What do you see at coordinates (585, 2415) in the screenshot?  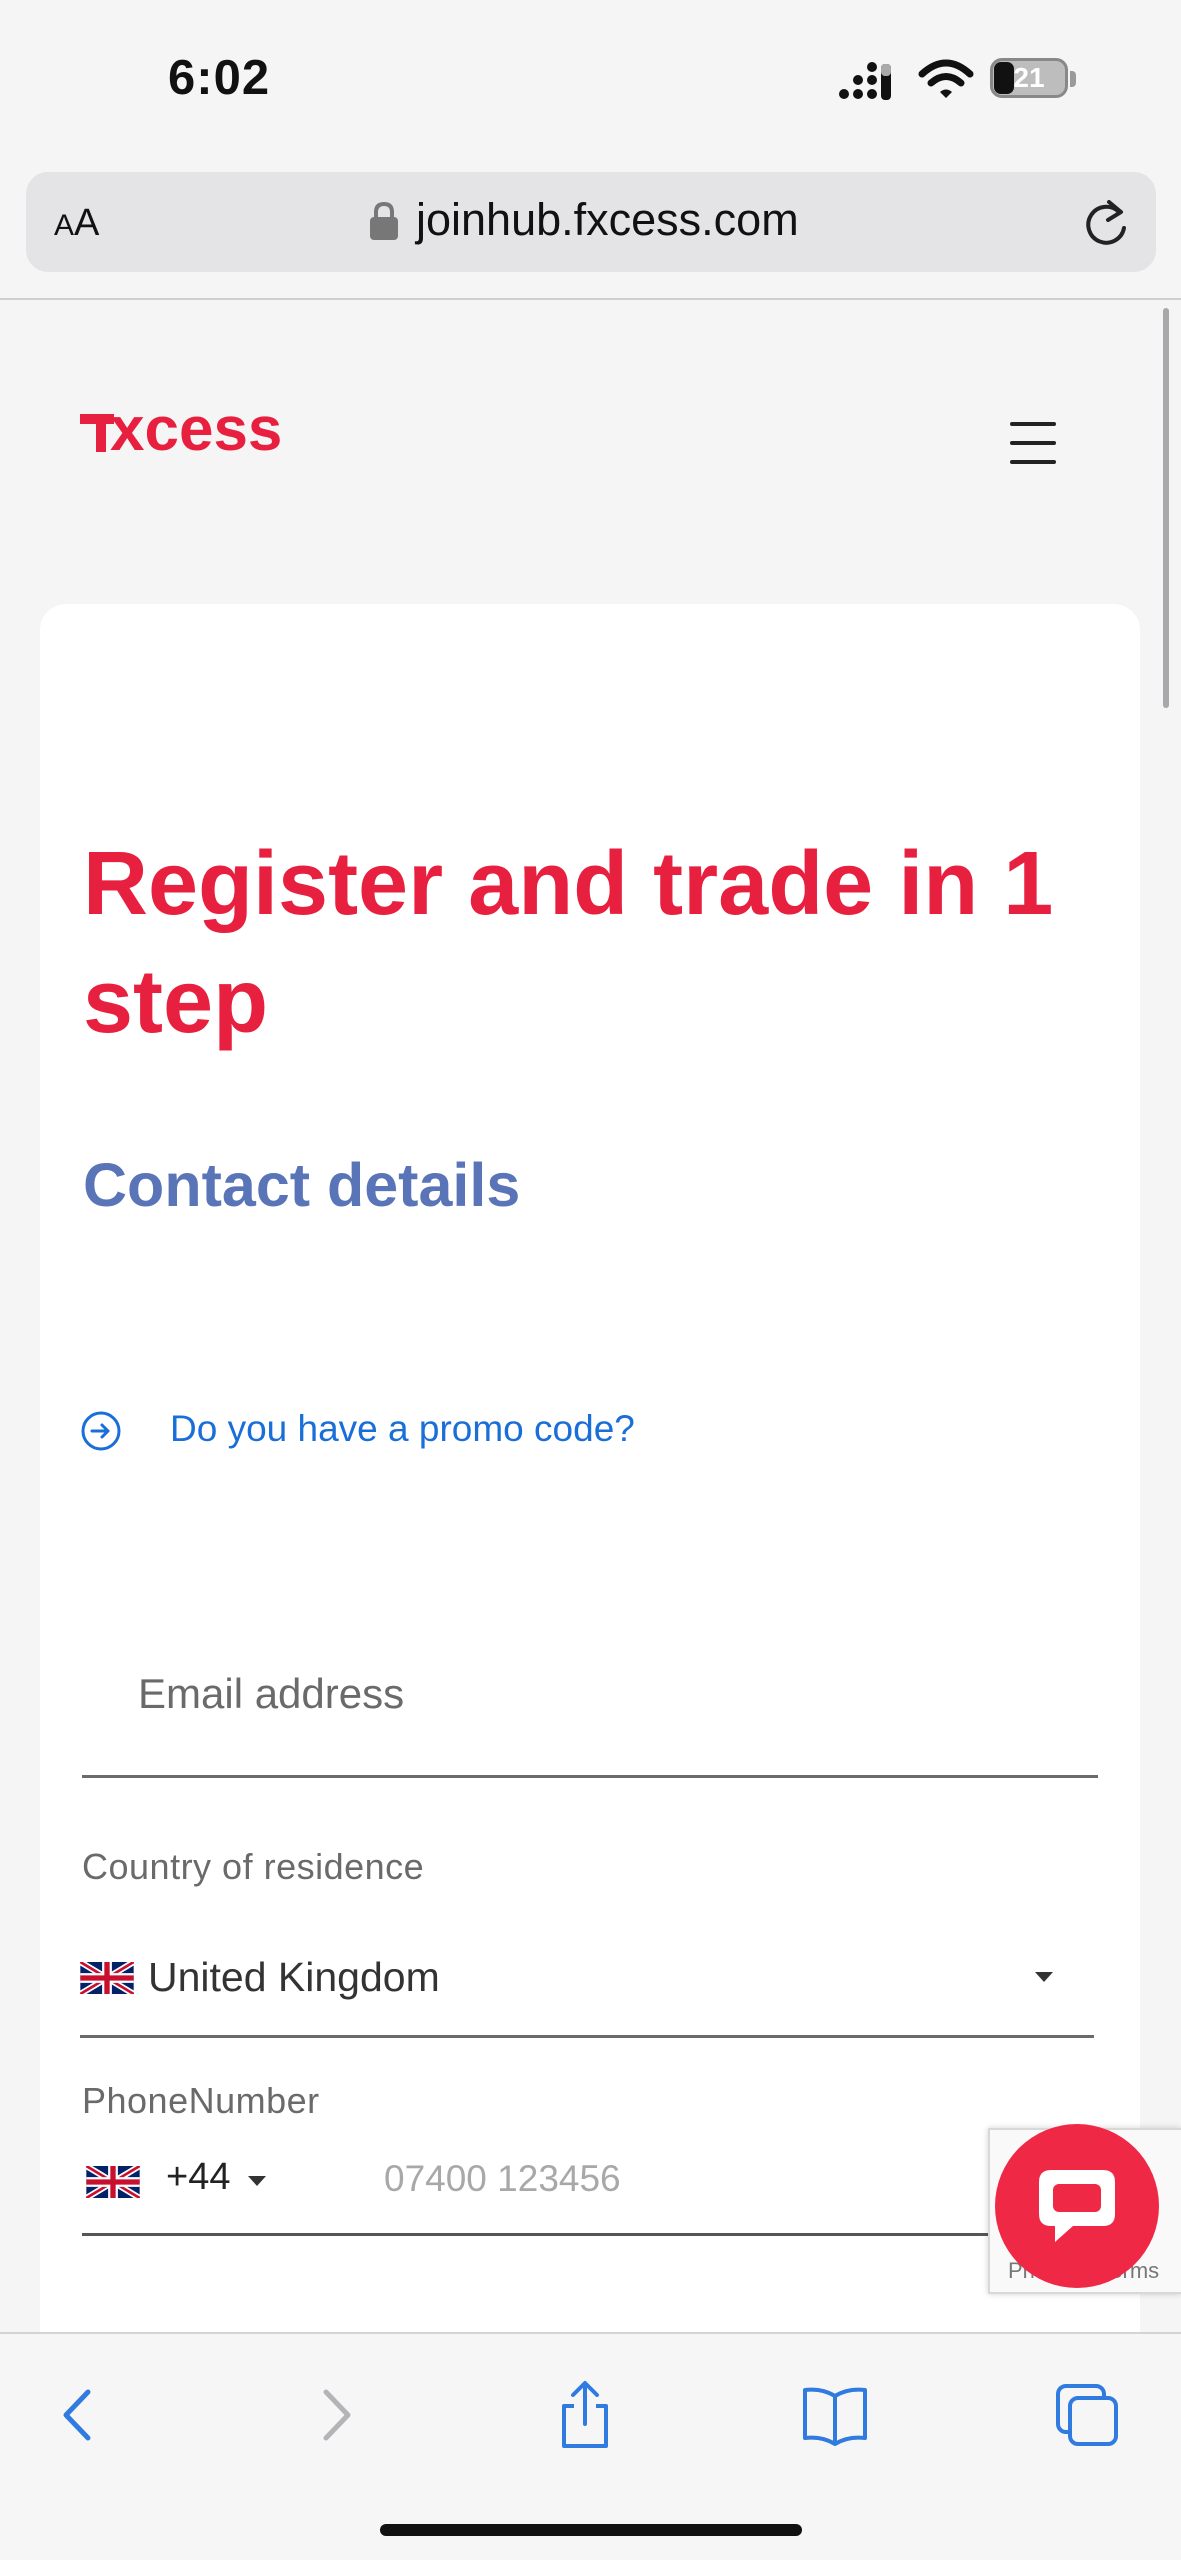 I see `share-icon` at bounding box center [585, 2415].